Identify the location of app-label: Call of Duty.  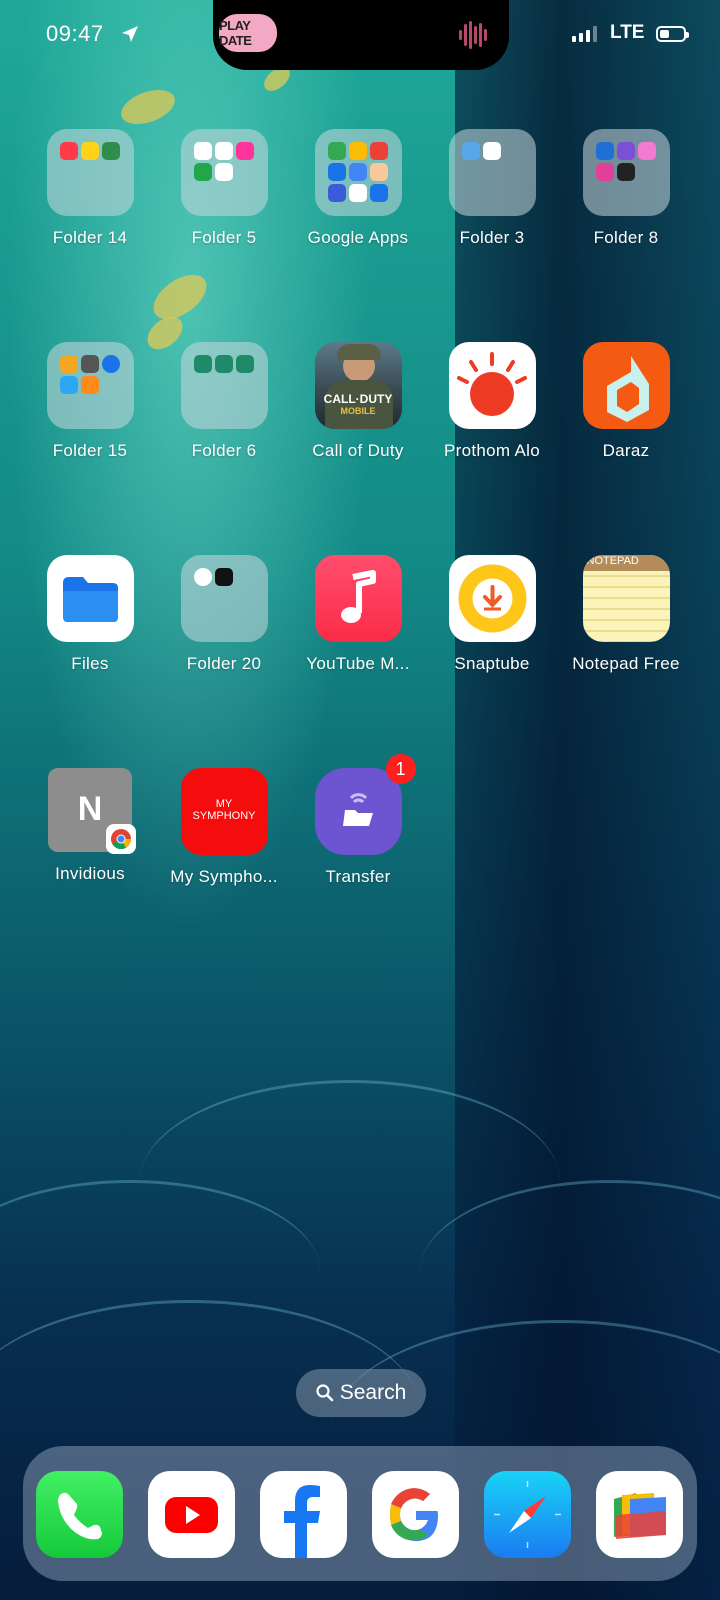
(358, 450).